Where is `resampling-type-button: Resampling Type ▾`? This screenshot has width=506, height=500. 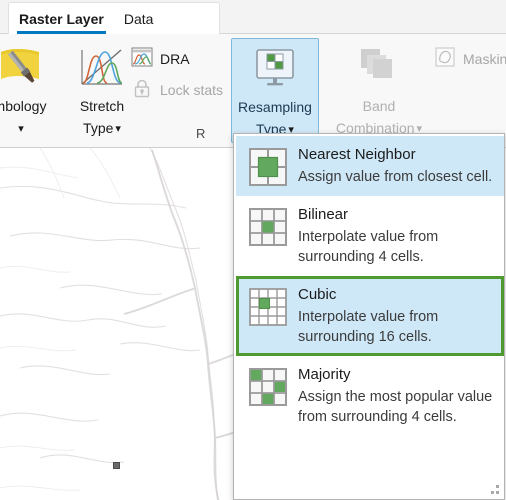
resampling-type-button: Resampling Type ▾ is located at coordinates (275, 90).